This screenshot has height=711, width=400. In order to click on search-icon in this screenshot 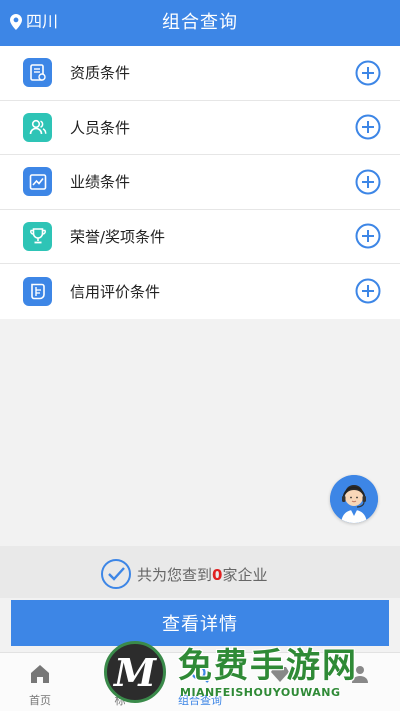, I will do `click(200, 674)`.